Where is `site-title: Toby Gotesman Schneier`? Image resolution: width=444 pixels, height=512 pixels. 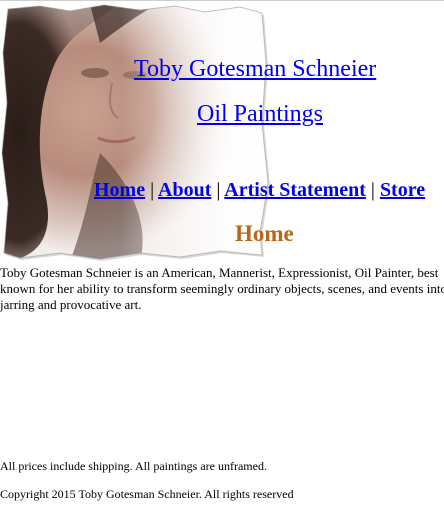 site-title: Toby Gotesman Schneier is located at coordinates (255, 69).